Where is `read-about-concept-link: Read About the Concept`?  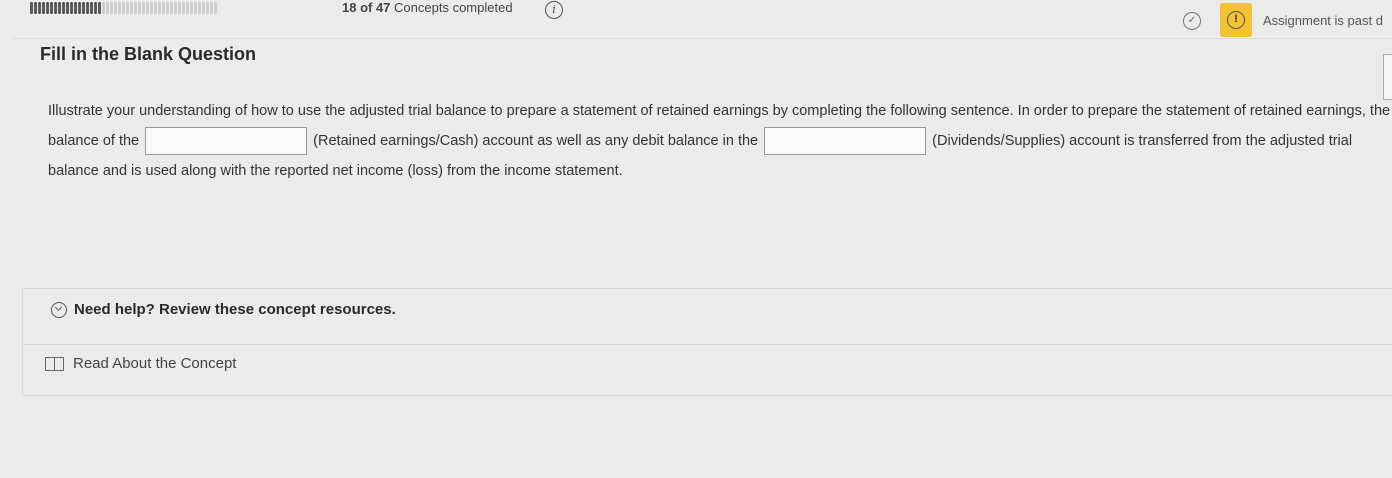
read-about-concept-link: Read About the Concept is located at coordinates (140, 363).